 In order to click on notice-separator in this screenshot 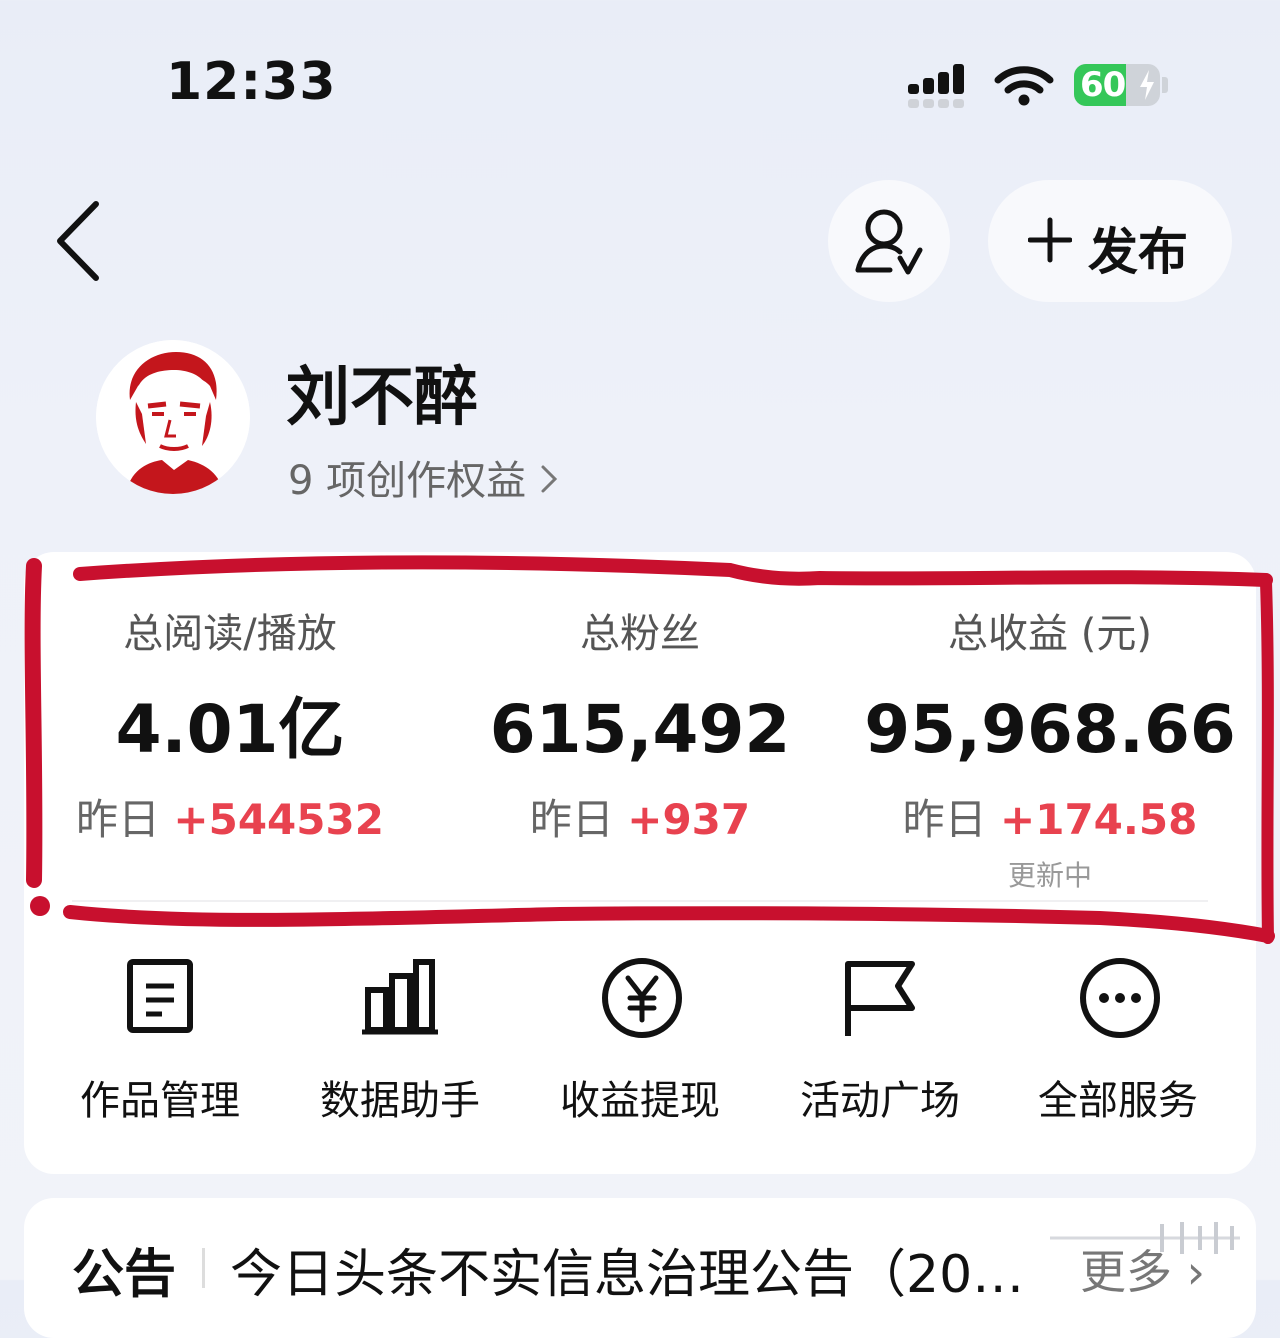, I will do `click(203, 1268)`.